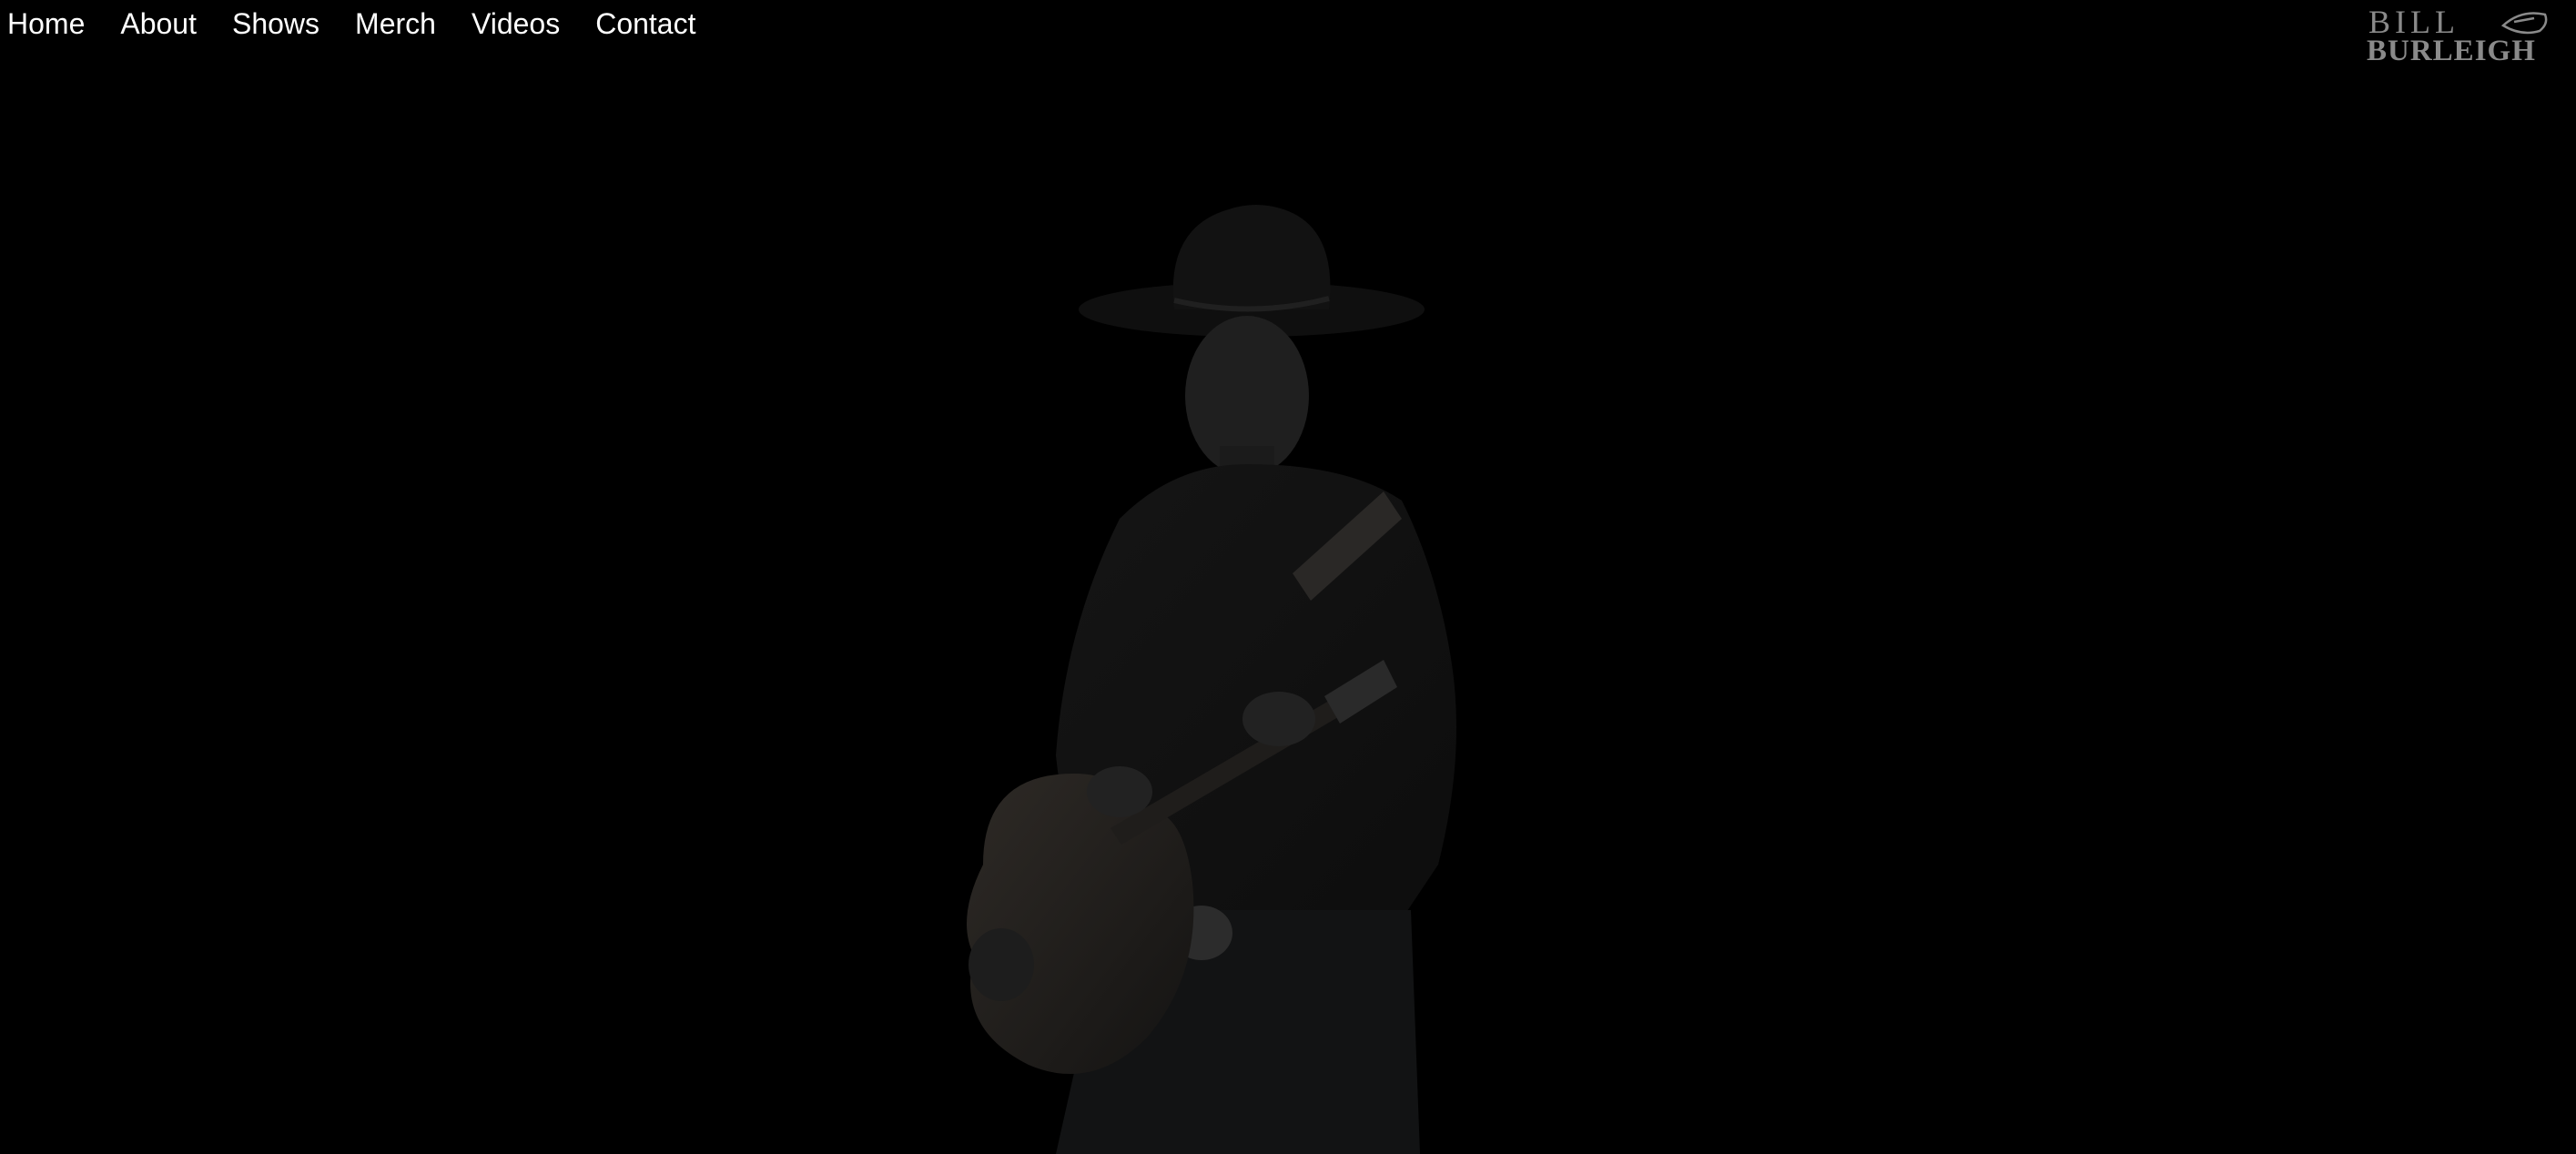  What do you see at coordinates (2451, 50) in the screenshot?
I see `logo-line-2: BURLEIGH` at bounding box center [2451, 50].